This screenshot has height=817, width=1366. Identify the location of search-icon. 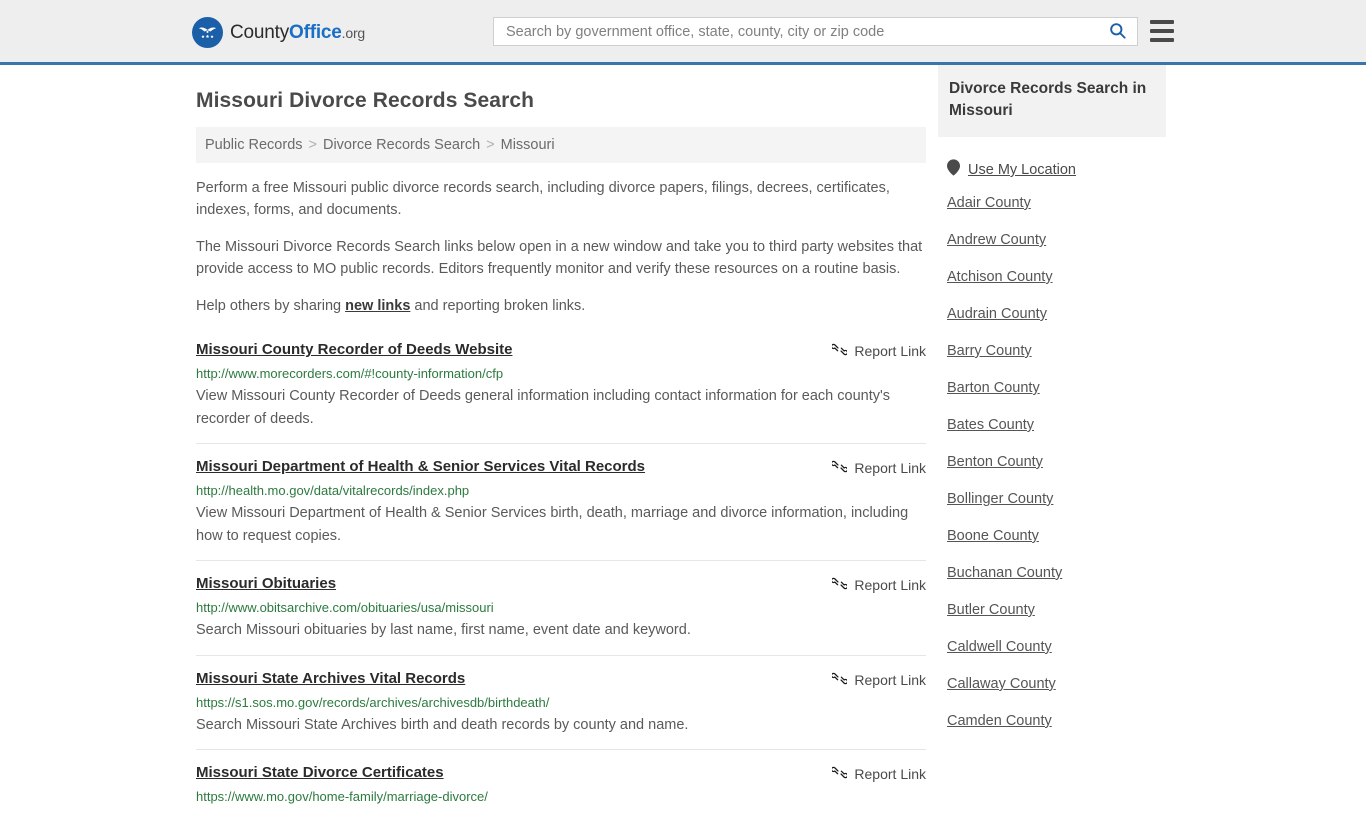
(1117, 32).